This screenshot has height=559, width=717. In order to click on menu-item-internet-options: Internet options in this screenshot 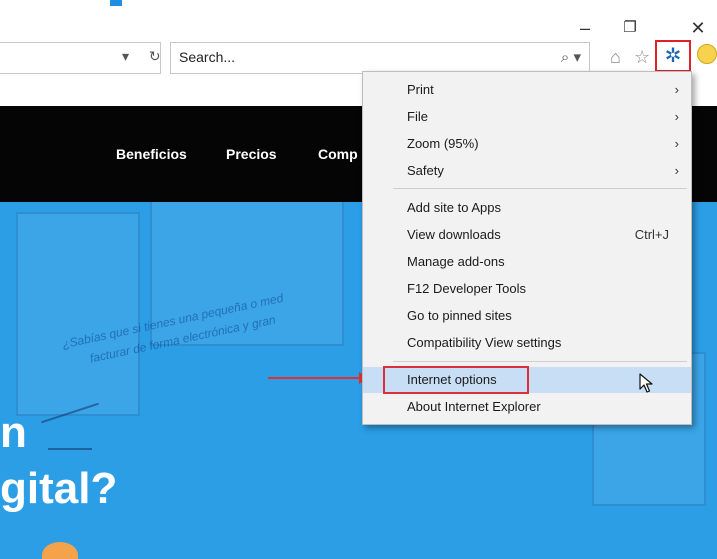, I will do `click(527, 380)`.